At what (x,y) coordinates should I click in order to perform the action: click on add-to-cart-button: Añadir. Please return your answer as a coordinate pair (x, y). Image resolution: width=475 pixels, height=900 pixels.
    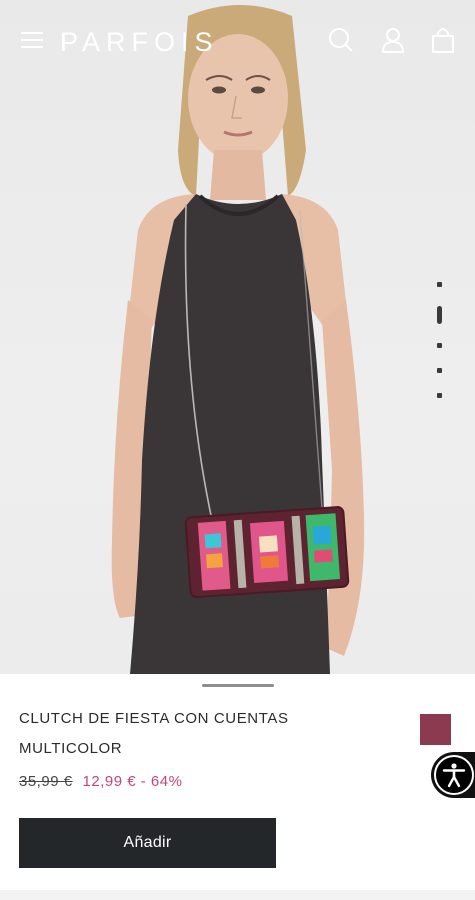
    Looking at the image, I should click on (147, 843).